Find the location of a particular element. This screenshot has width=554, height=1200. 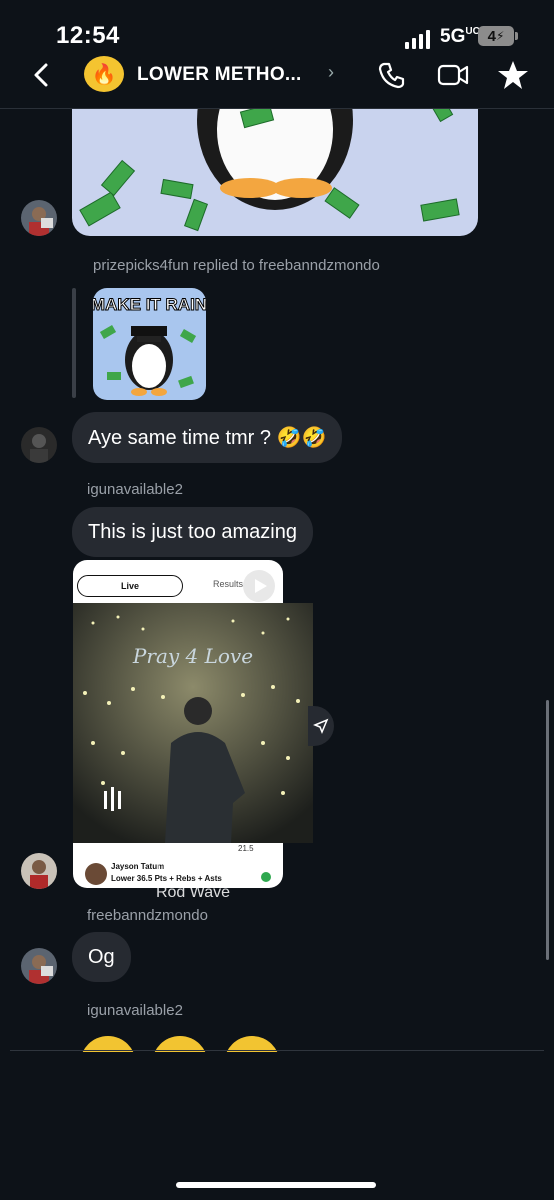

share-icon is located at coordinates (321, 726).